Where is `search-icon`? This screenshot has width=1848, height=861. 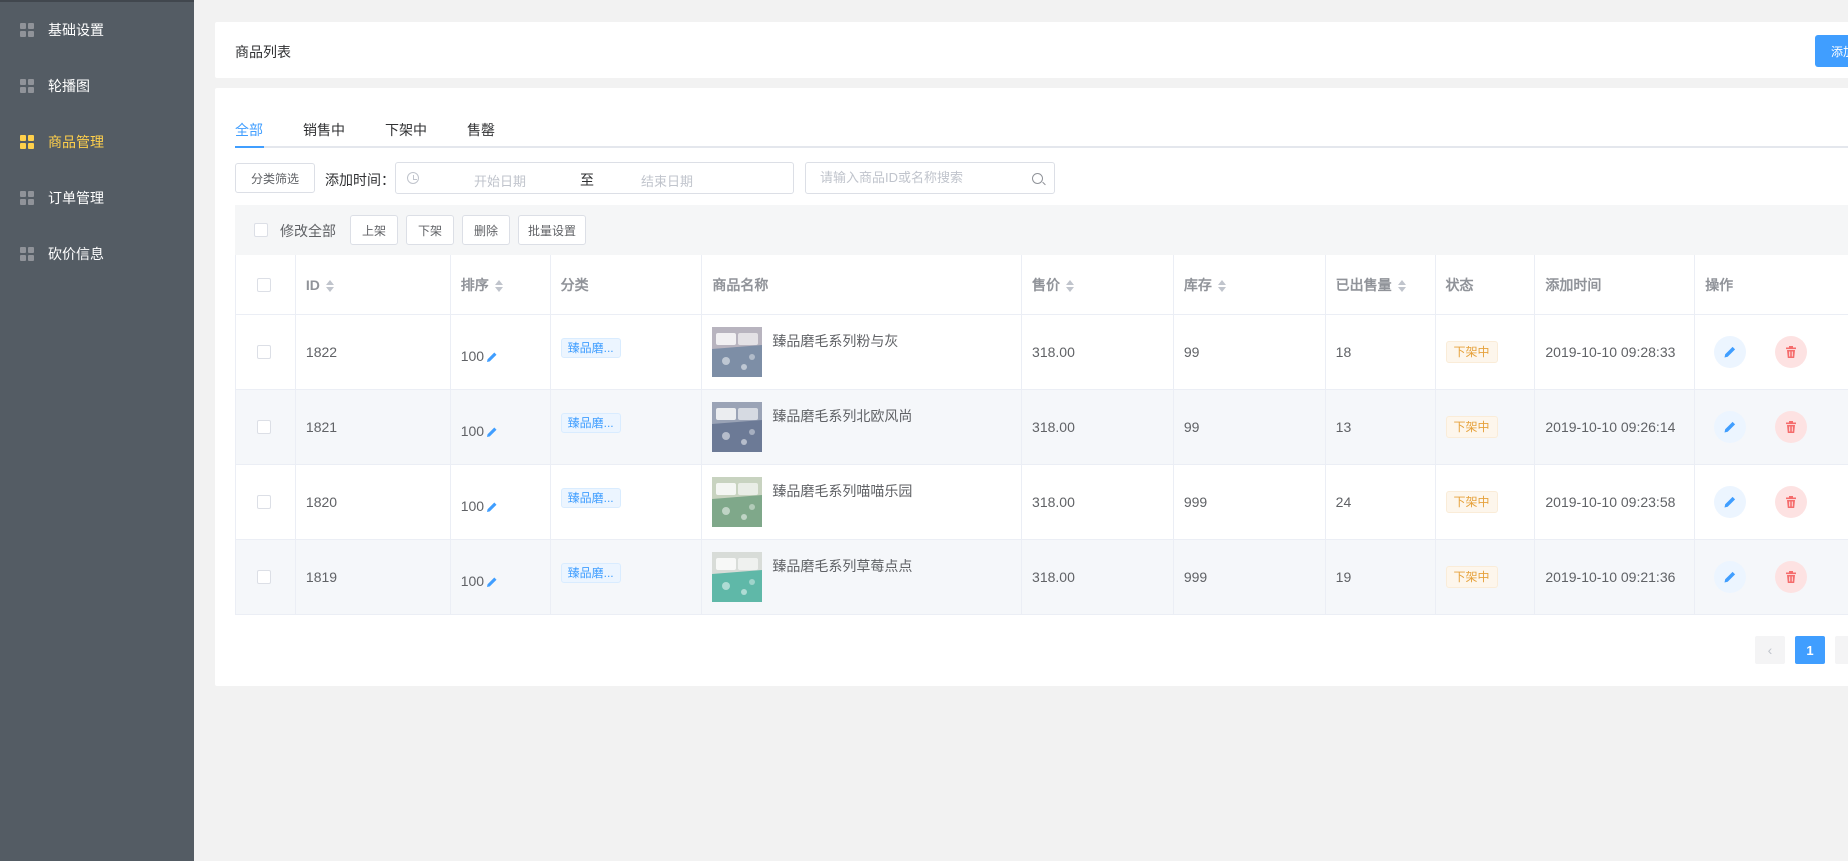 search-icon is located at coordinates (1037, 178).